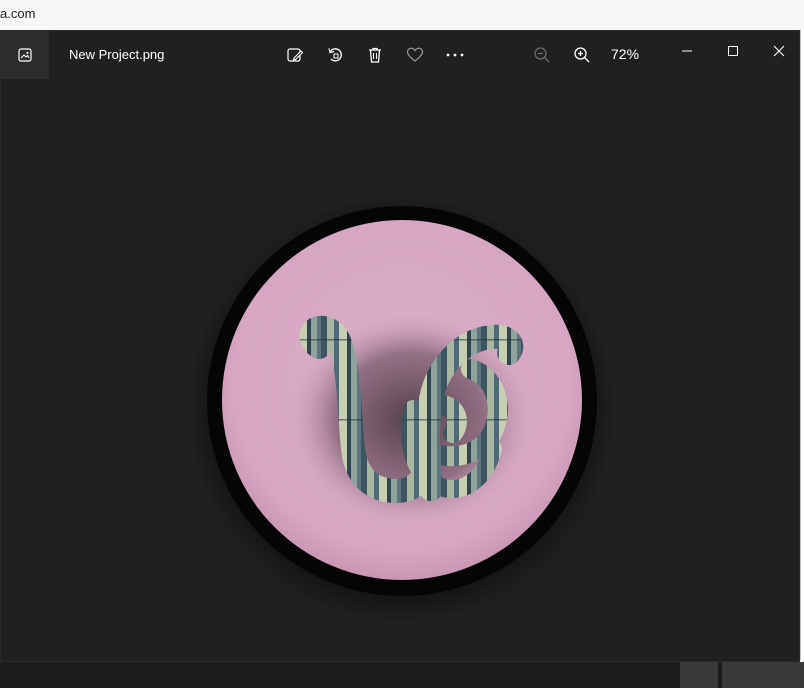 This screenshot has width=804, height=688. I want to click on file-name: New Project.png, so click(117, 54).